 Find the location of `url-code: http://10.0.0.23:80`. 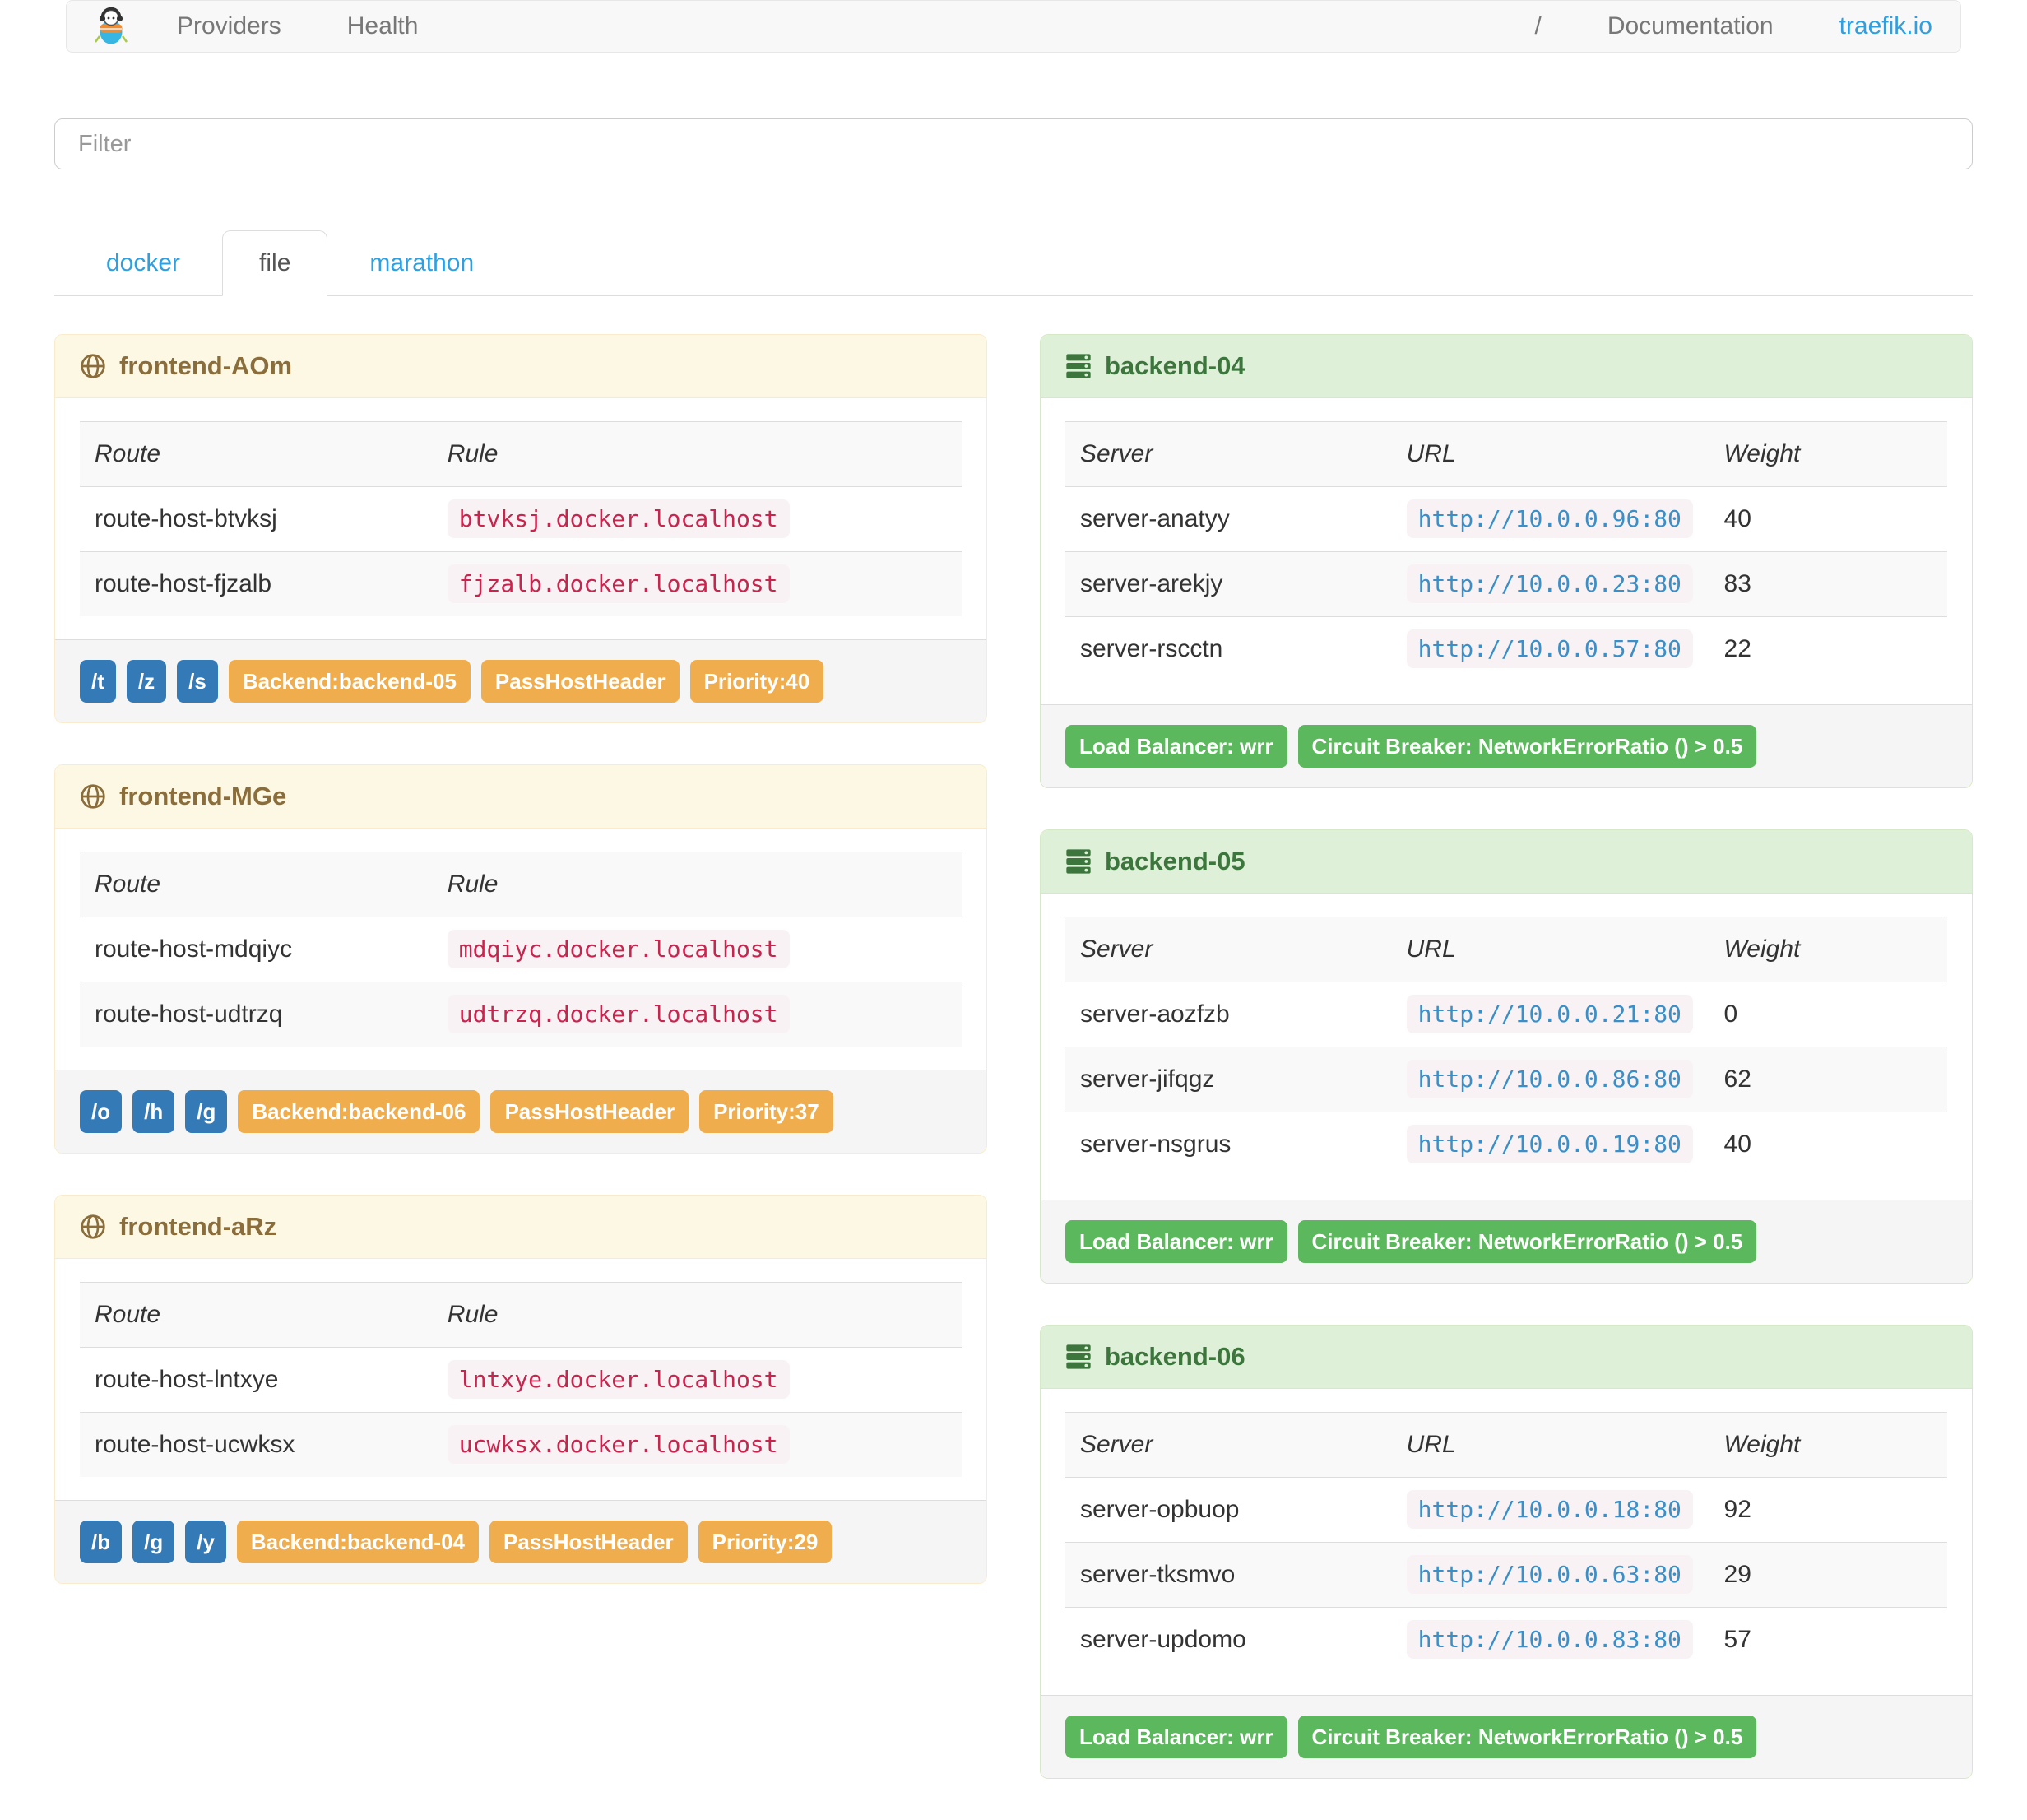

url-code: http://10.0.0.23:80 is located at coordinates (1550, 583).